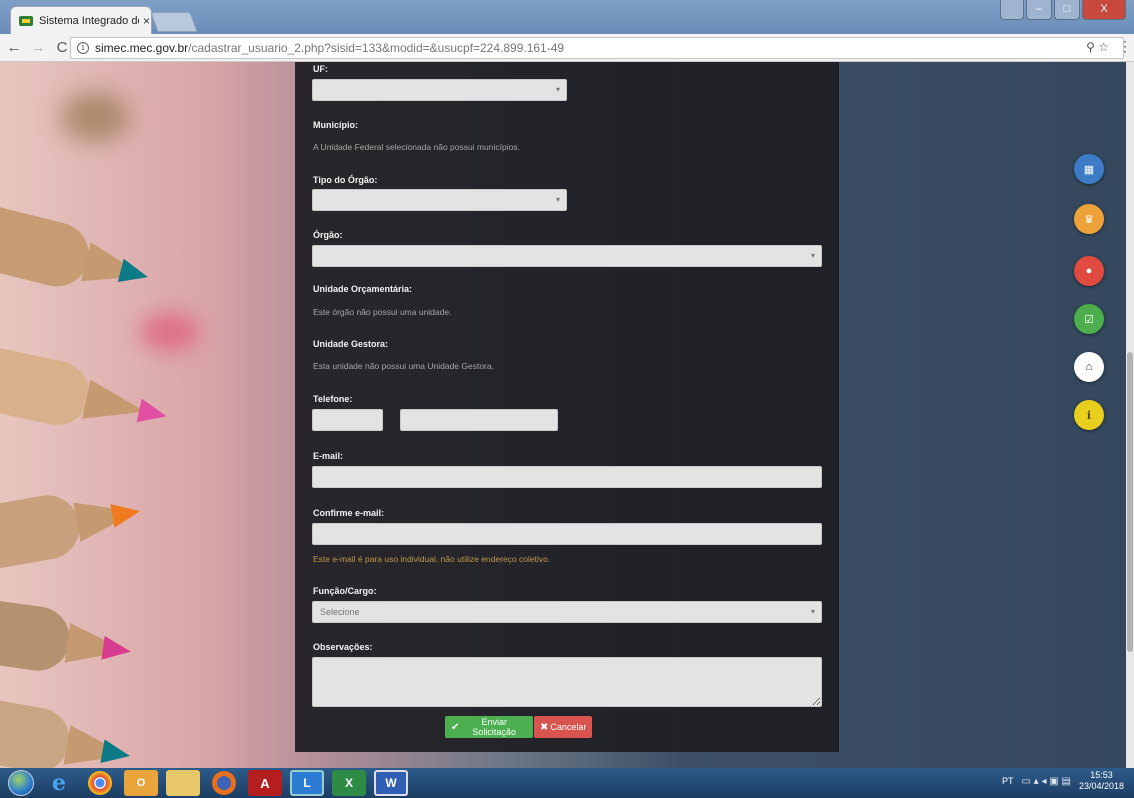  I want to click on tab-close-icon: ×, so click(146, 21).